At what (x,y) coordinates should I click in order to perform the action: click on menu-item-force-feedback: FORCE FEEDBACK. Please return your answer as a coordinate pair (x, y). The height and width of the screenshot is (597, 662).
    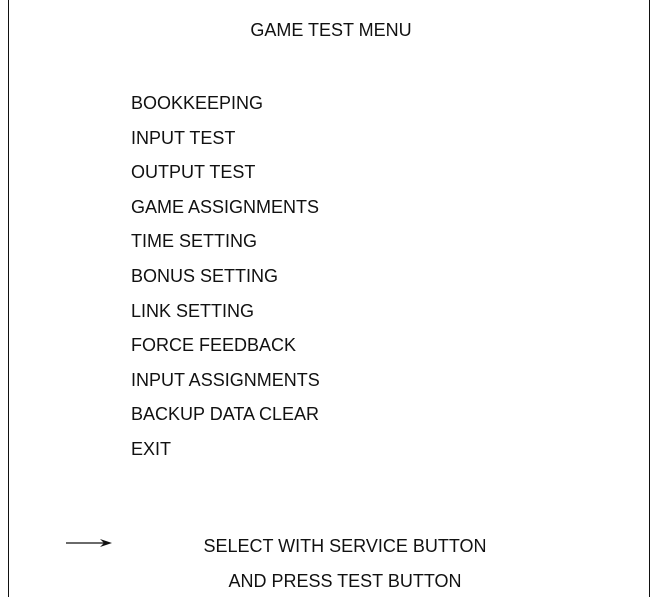
    Looking at the image, I should click on (225, 345).